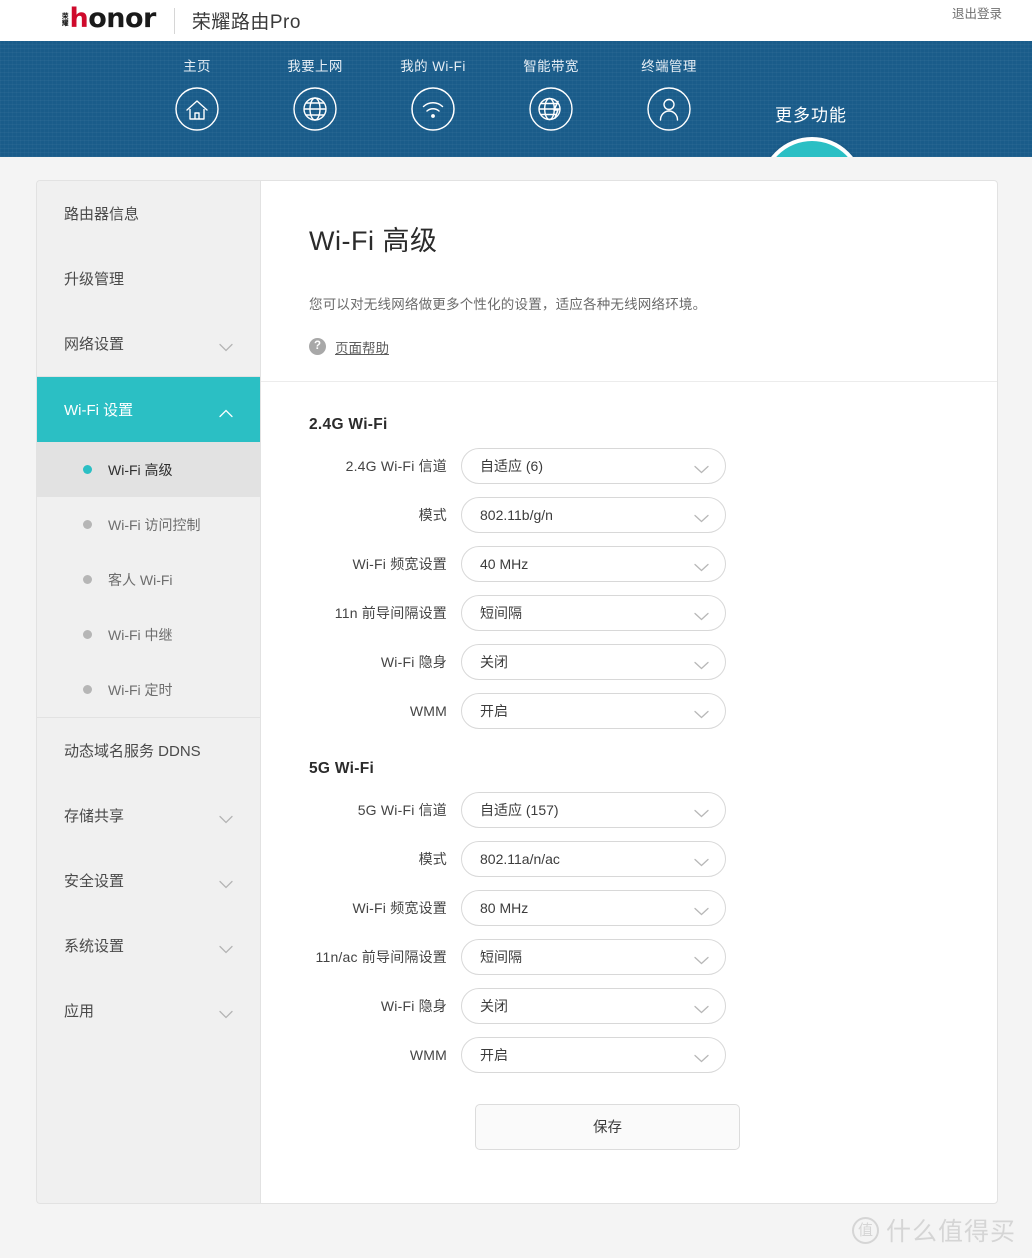 The width and height of the screenshot is (1032, 1258). What do you see at coordinates (148, 213) in the screenshot?
I see `sidebar-item-router-info: 路由器信息` at bounding box center [148, 213].